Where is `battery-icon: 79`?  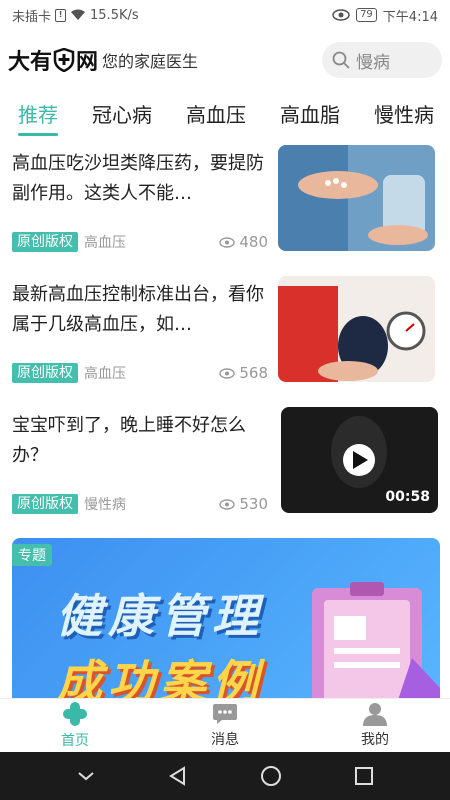 battery-icon: 79 is located at coordinates (366, 15).